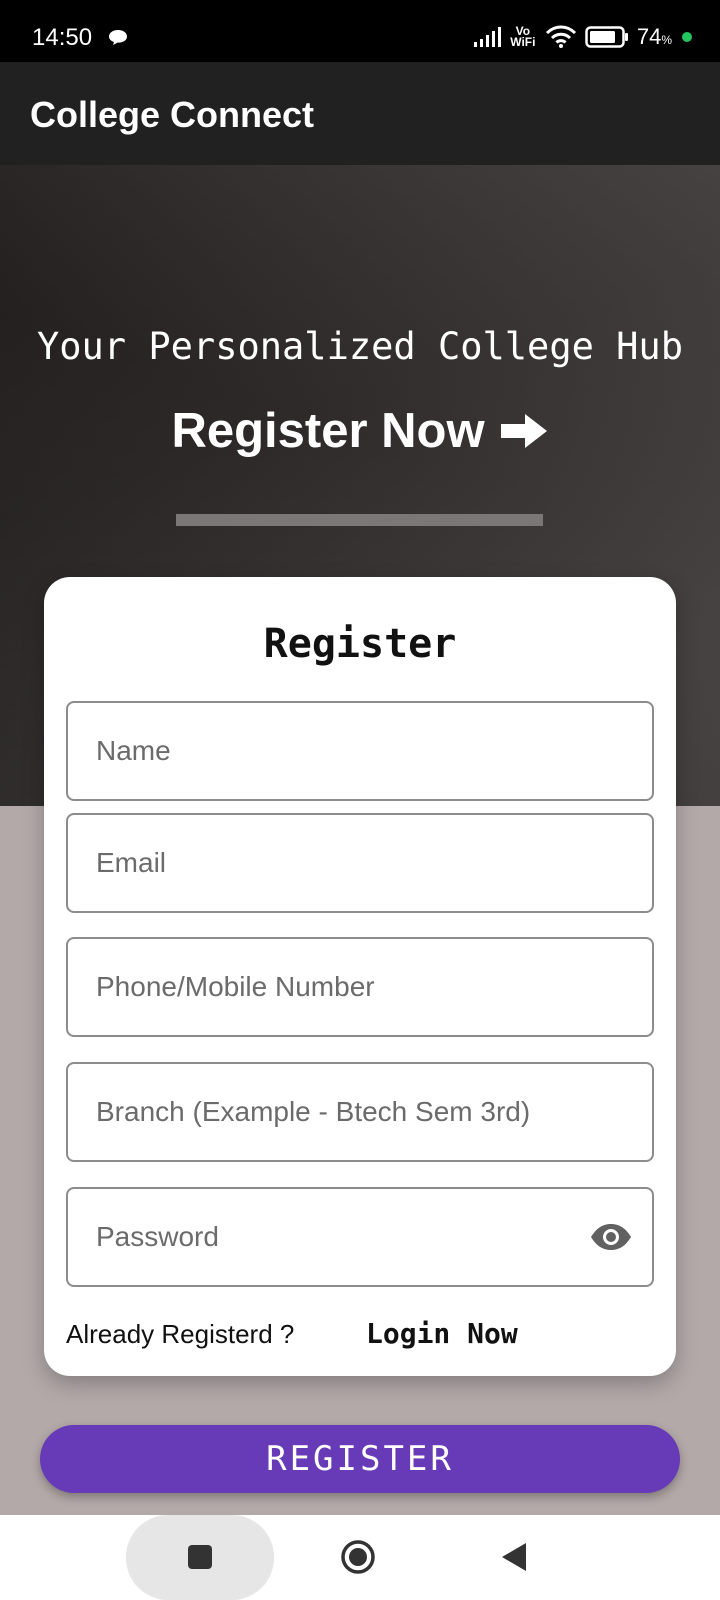 This screenshot has width=720, height=1600. Describe the element at coordinates (360, 1333) in the screenshot. I see `login-row: Already Registerd ? Login Now` at that location.